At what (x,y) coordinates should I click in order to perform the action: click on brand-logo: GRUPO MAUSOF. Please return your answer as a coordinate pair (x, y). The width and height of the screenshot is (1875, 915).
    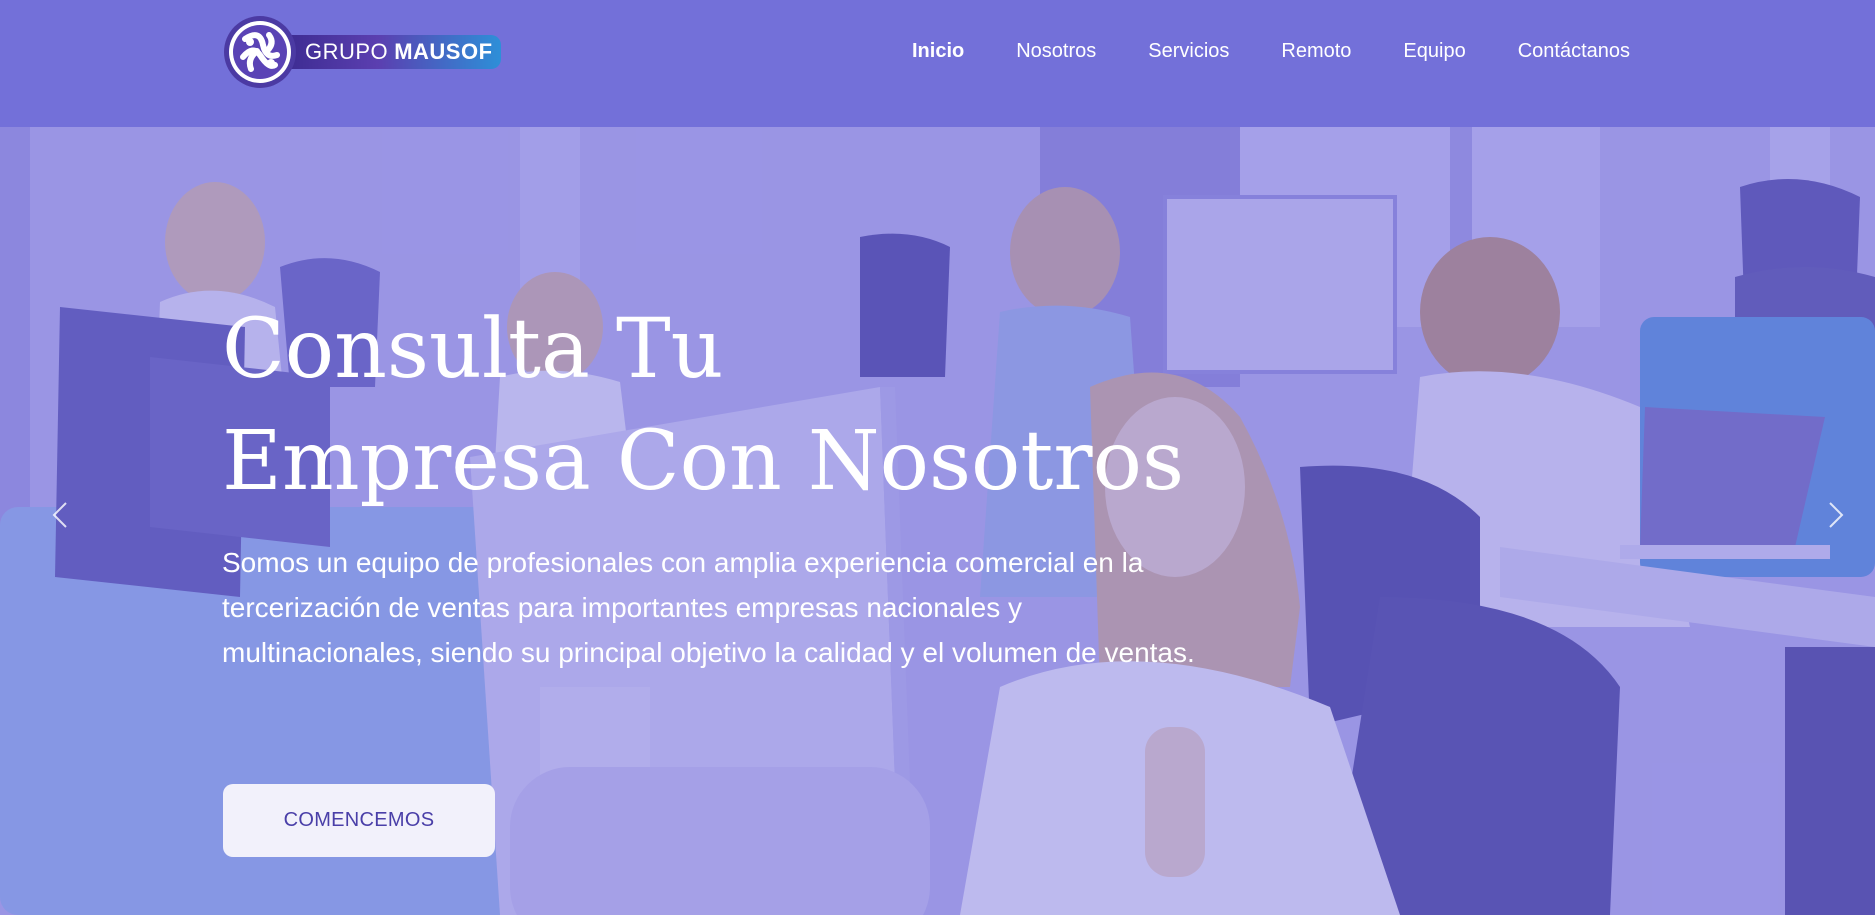
    Looking at the image, I should click on (362, 52).